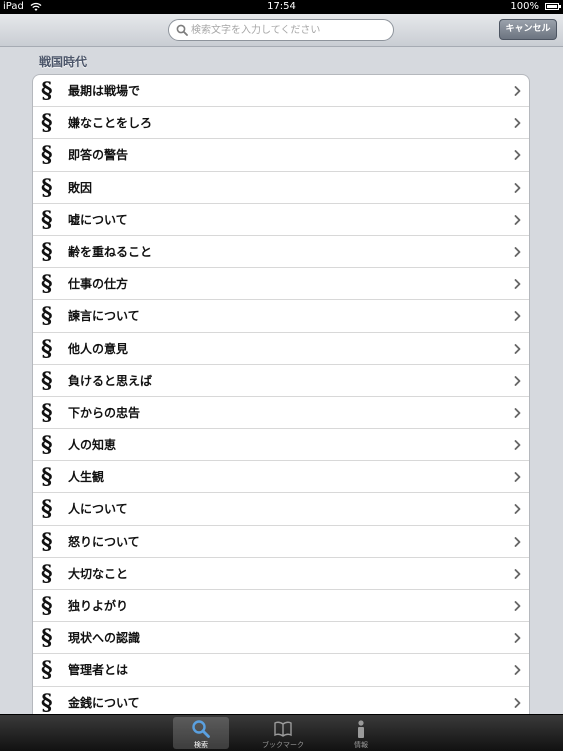 This screenshot has height=751, width=563. What do you see at coordinates (361, 745) in the screenshot?
I see `tab-label: 情報` at bounding box center [361, 745].